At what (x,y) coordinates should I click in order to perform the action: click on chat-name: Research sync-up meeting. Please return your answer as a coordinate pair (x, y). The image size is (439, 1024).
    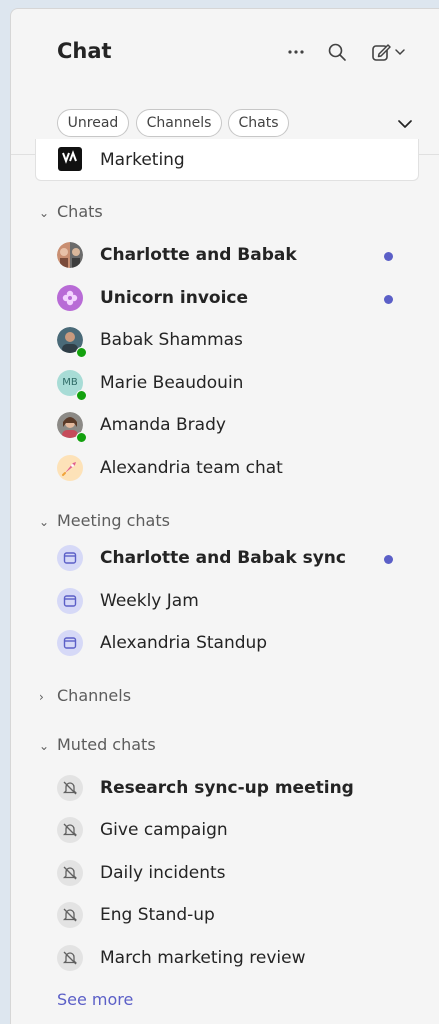
    Looking at the image, I should click on (227, 788).